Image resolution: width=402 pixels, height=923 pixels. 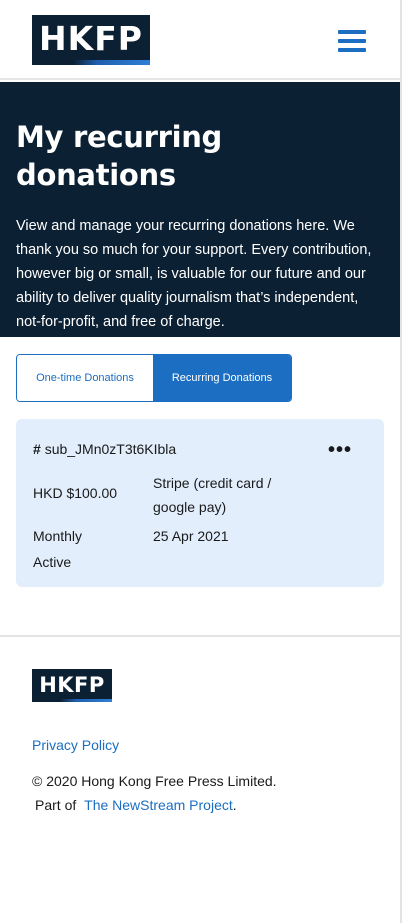 What do you see at coordinates (234, 805) in the screenshot?
I see `part-of-suffix: .` at bounding box center [234, 805].